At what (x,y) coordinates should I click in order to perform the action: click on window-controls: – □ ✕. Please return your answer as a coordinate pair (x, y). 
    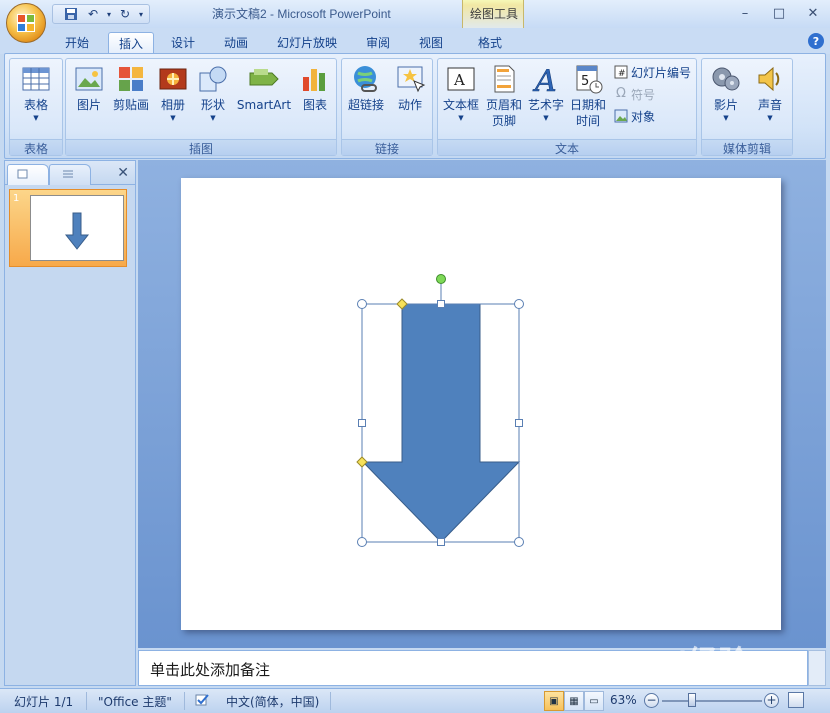
    Looking at the image, I should click on (779, 13).